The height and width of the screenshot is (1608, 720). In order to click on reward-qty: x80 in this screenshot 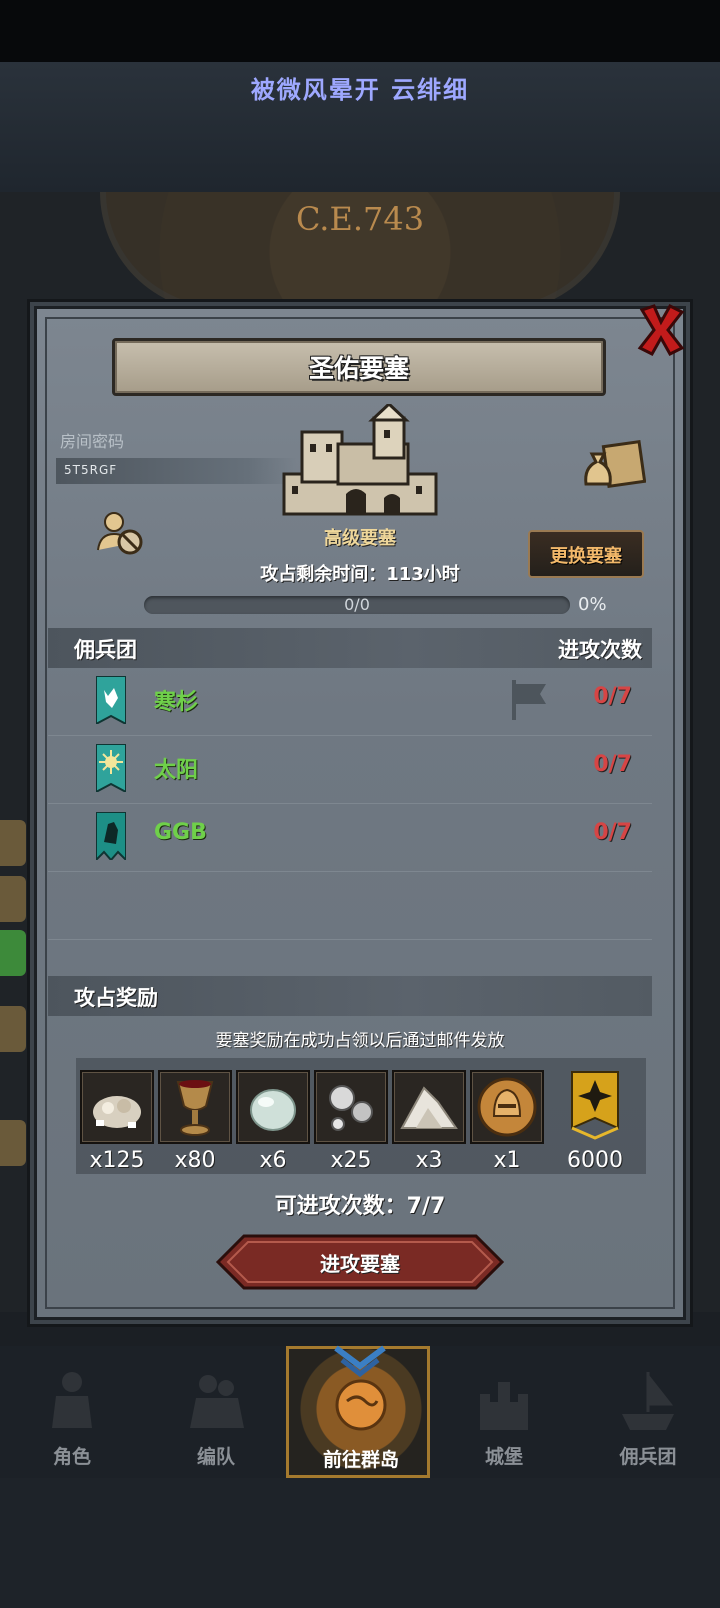, I will do `click(195, 1160)`.